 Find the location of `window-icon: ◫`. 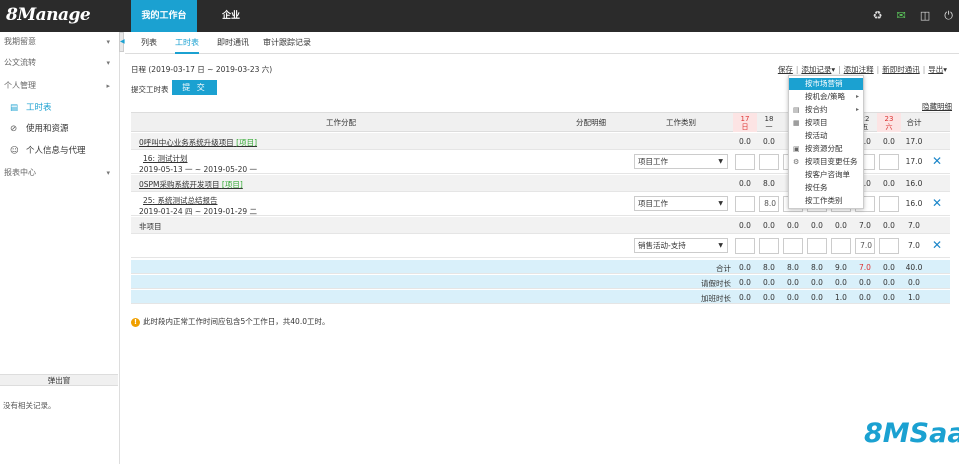

window-icon: ◫ is located at coordinates (925, 16).